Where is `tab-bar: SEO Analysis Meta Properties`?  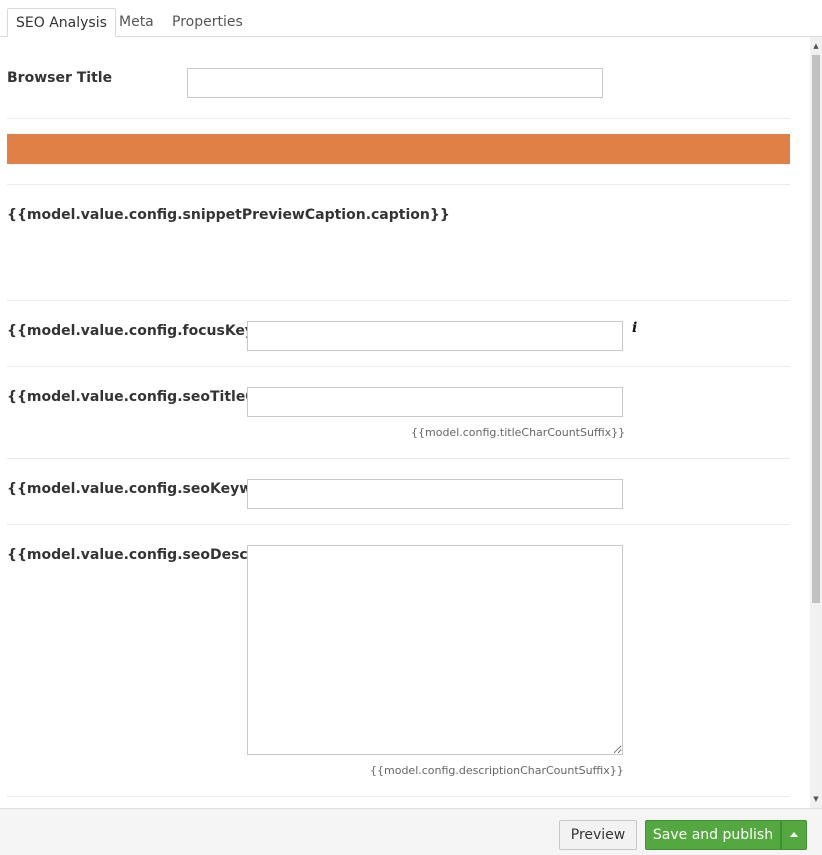
tab-bar: SEO Analysis Meta Properties is located at coordinates (411, 18).